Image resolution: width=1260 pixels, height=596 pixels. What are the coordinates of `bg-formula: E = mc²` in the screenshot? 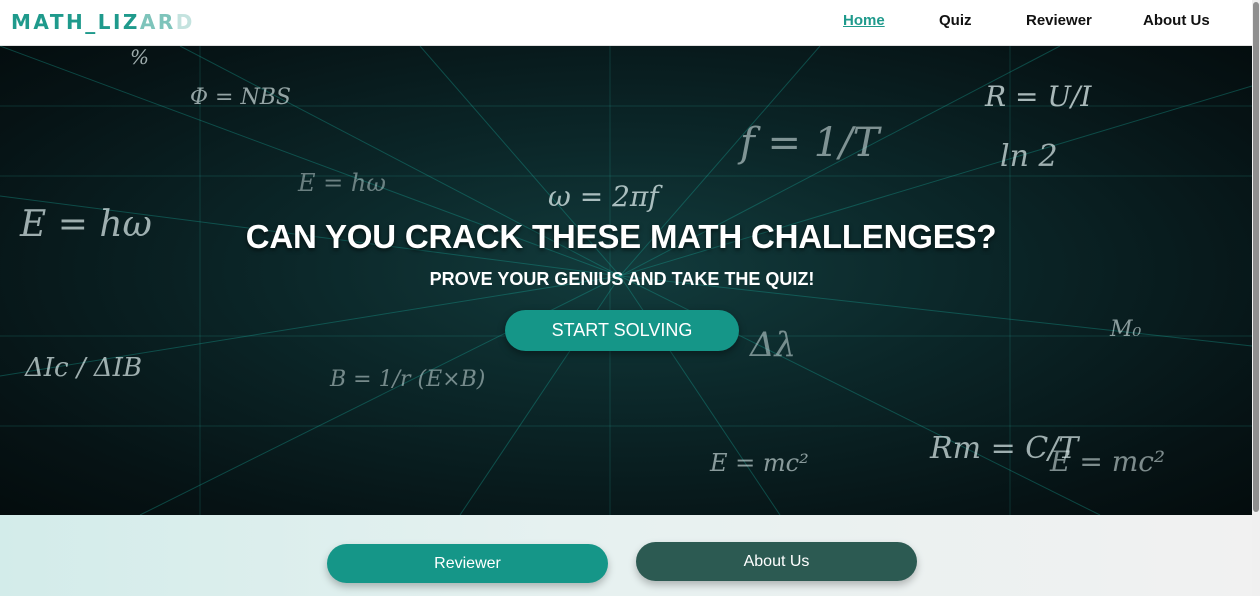 It's located at (759, 463).